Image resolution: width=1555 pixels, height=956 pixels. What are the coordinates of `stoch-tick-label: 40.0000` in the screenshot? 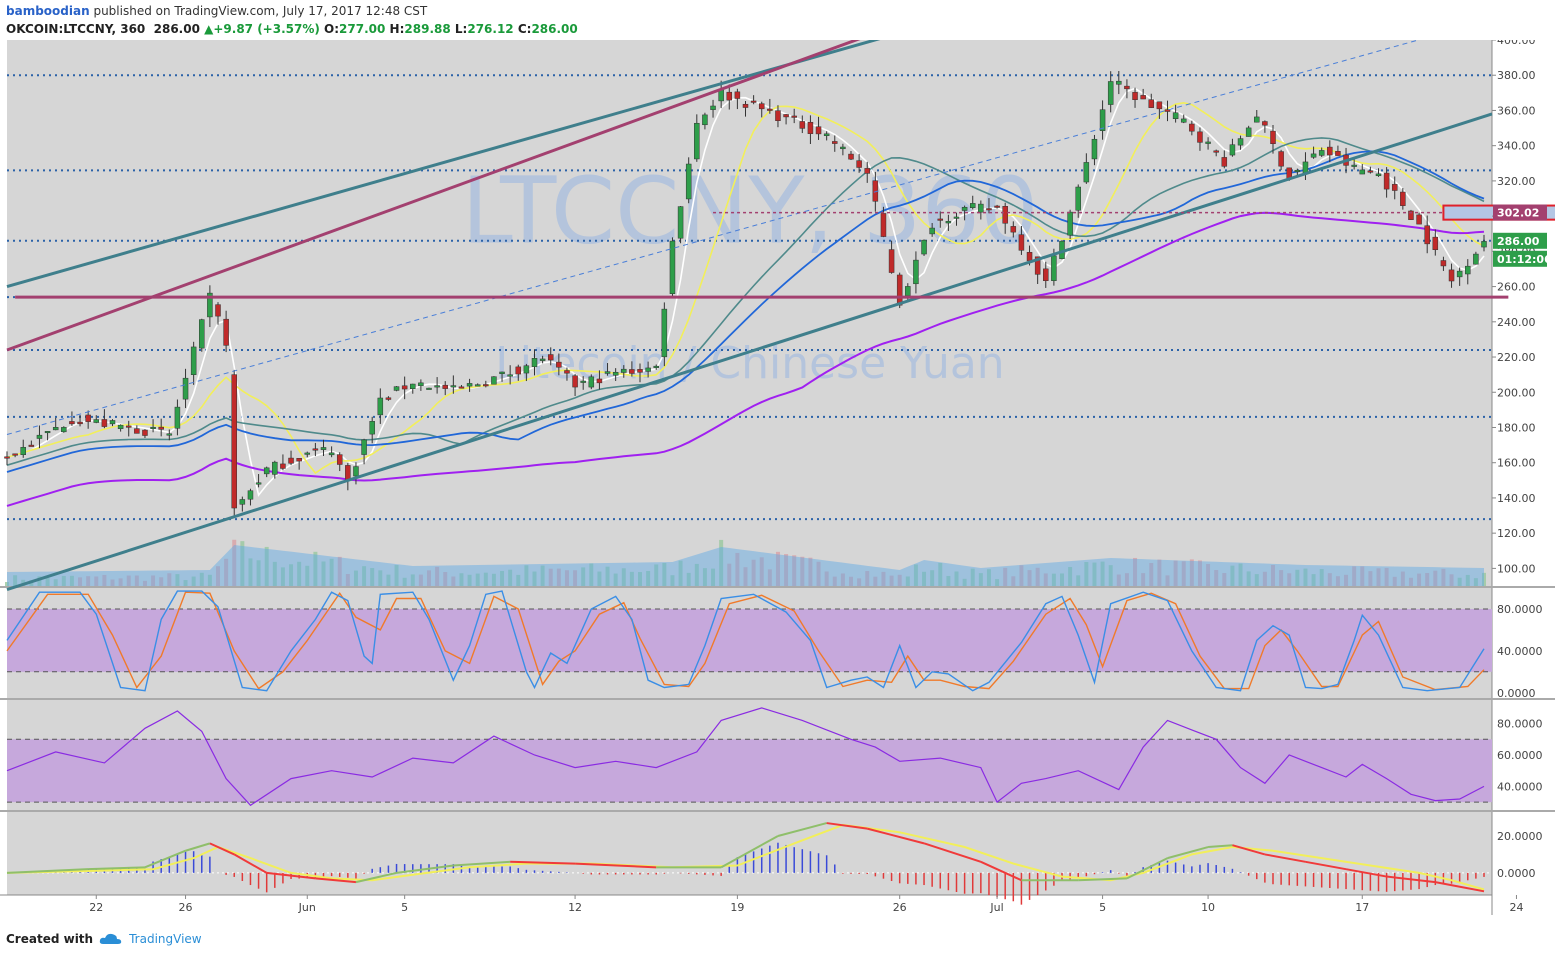 It's located at (1520, 651).